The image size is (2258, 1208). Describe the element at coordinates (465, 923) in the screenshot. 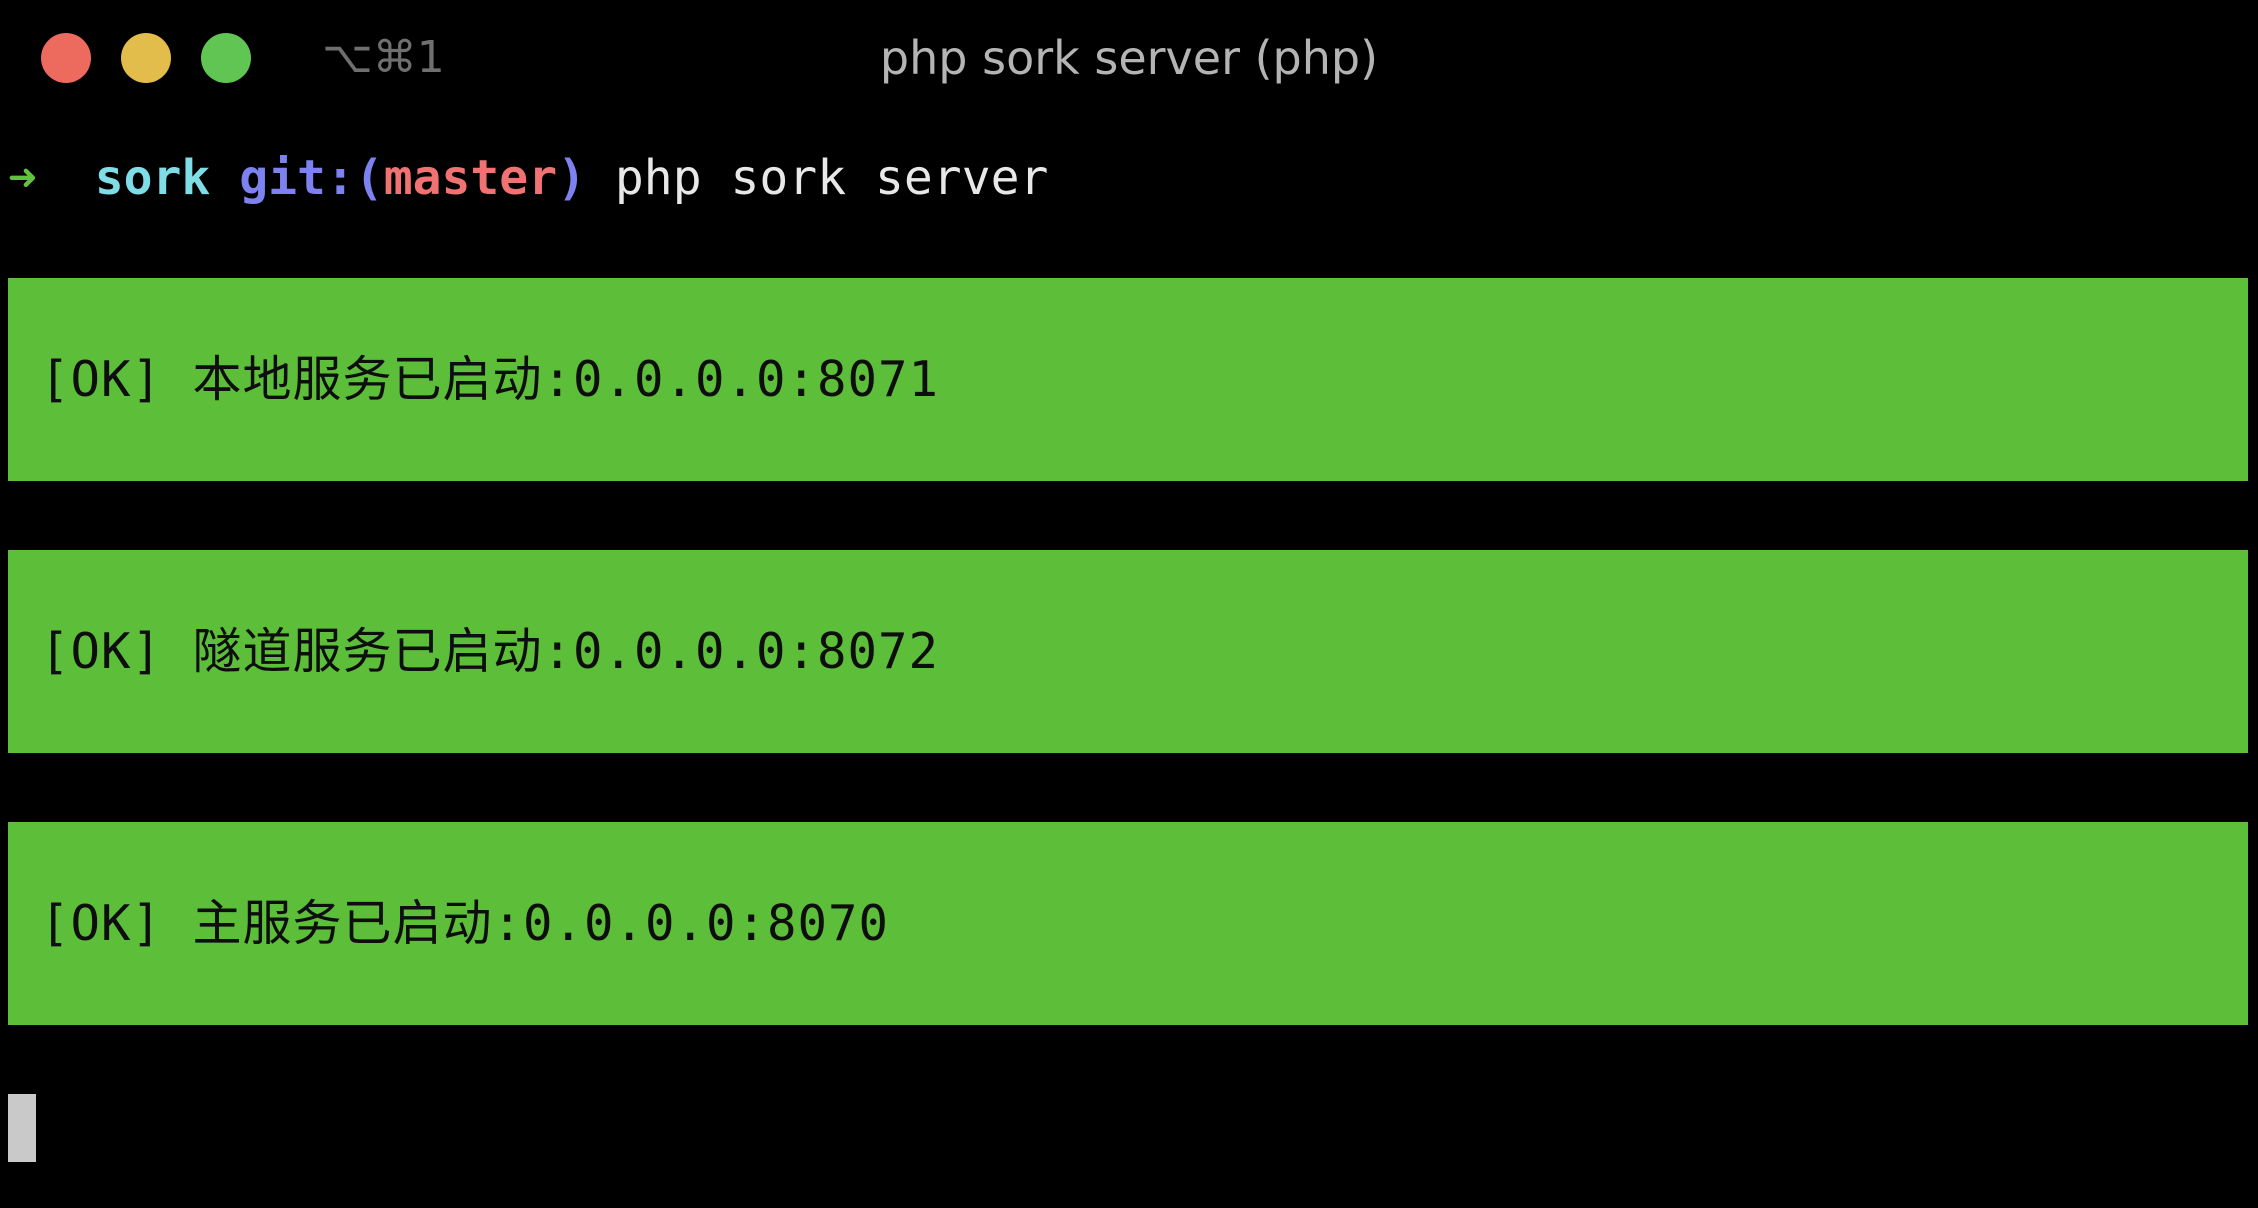

I see `ok-message-text: [OK] 主服务已启动:0.0.0.0:8070` at that location.